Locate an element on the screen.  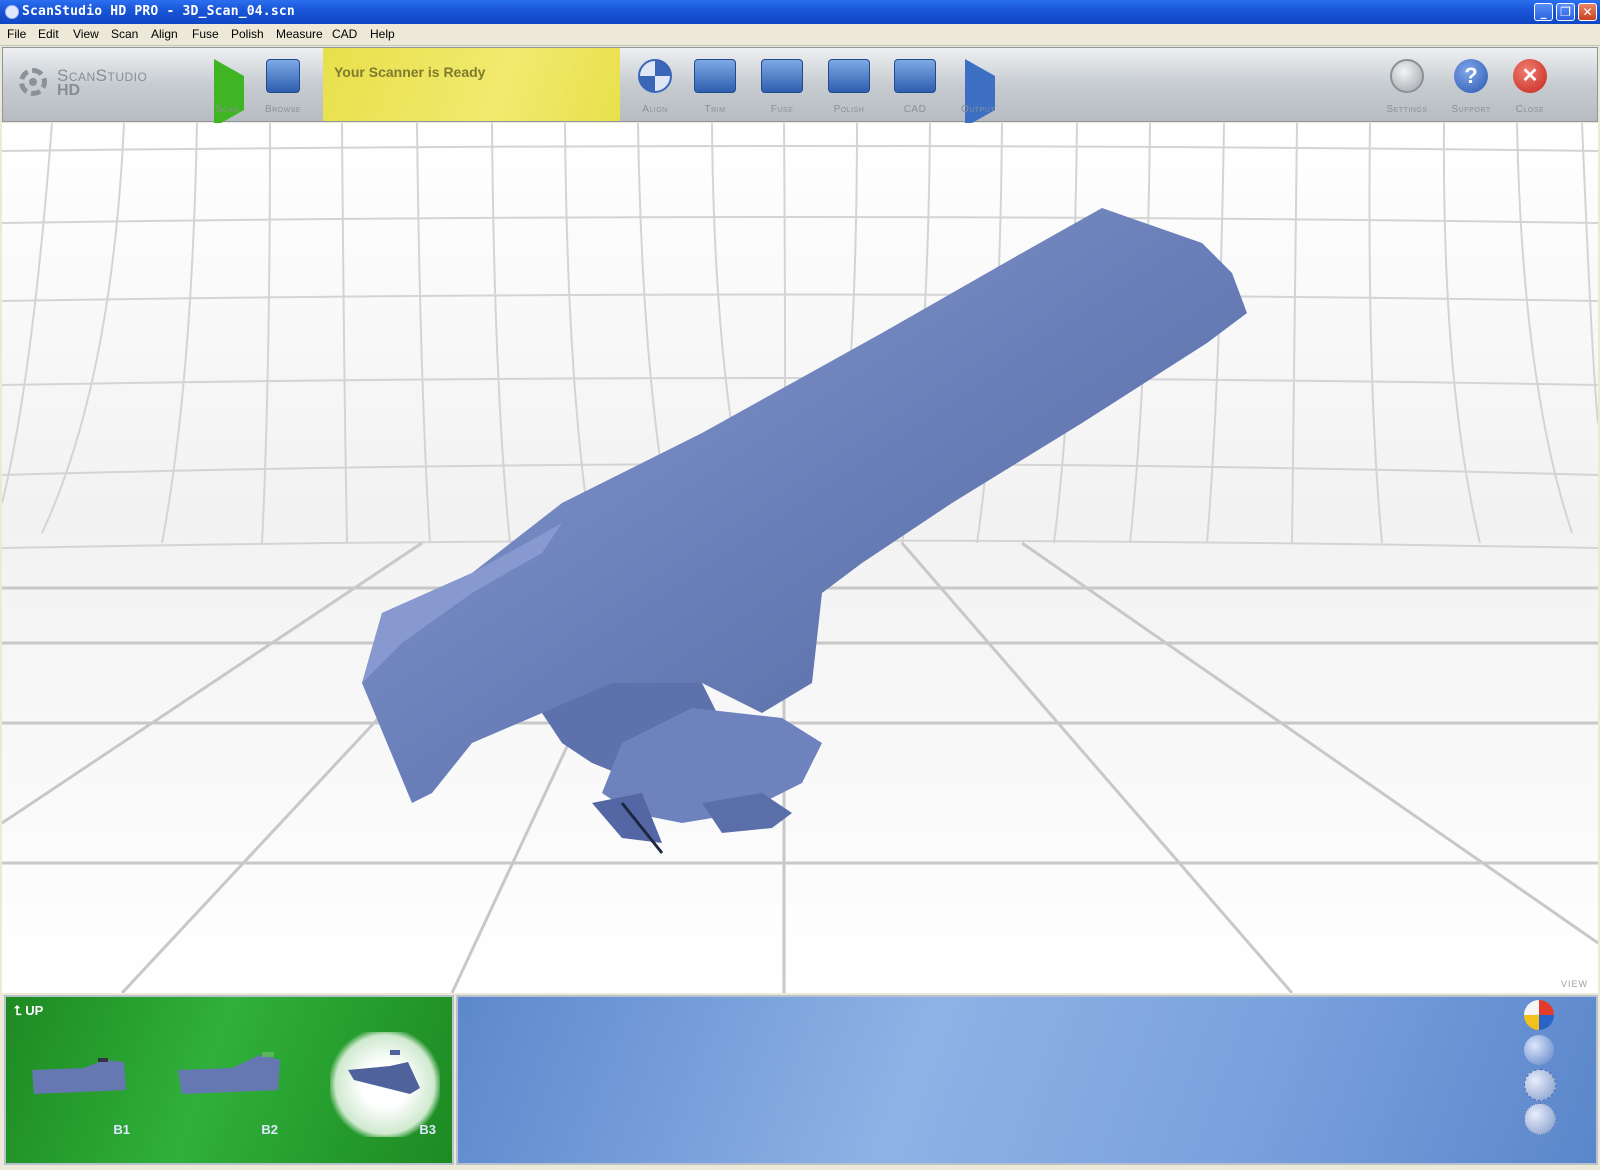
menu-file: File is located at coordinates (16, 34).